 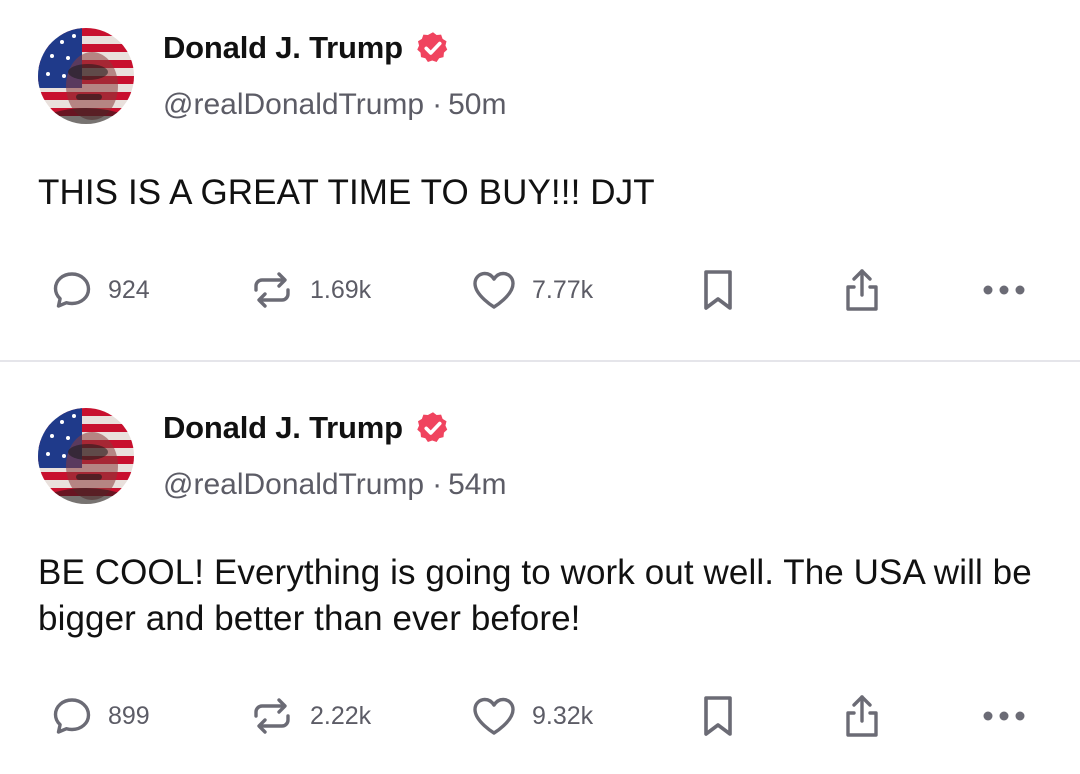 I want to click on post-time: 50m, so click(x=477, y=104).